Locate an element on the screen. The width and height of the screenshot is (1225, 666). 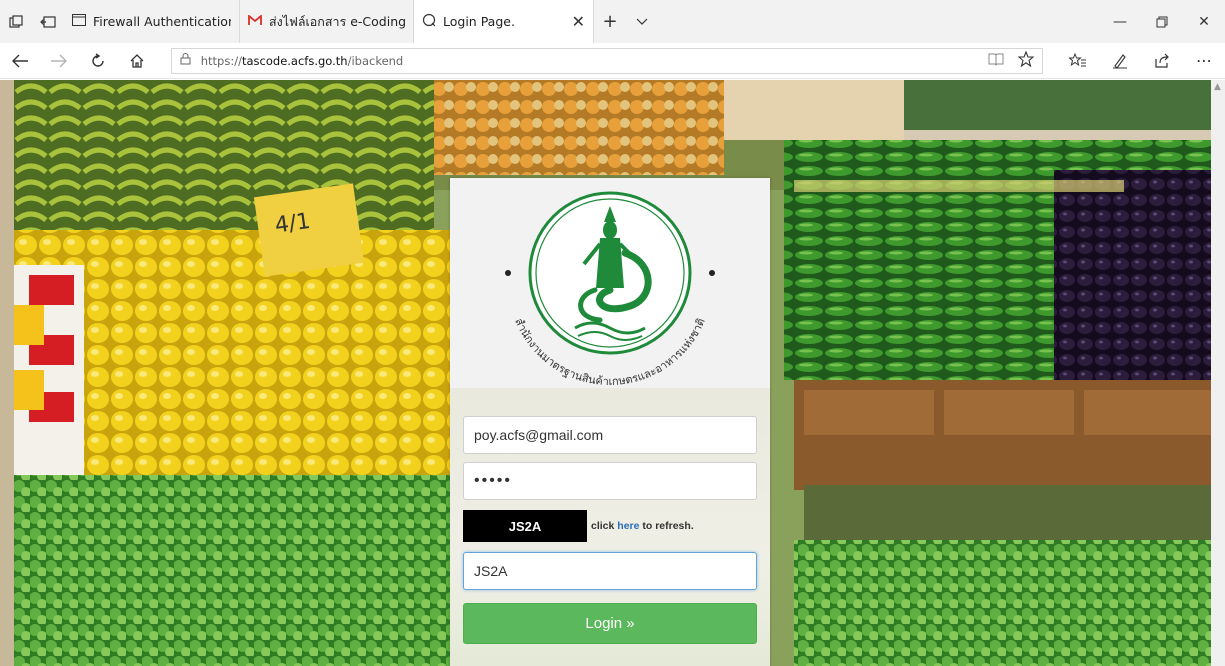
toolbar-right: ⋯ is located at coordinates (1141, 60).